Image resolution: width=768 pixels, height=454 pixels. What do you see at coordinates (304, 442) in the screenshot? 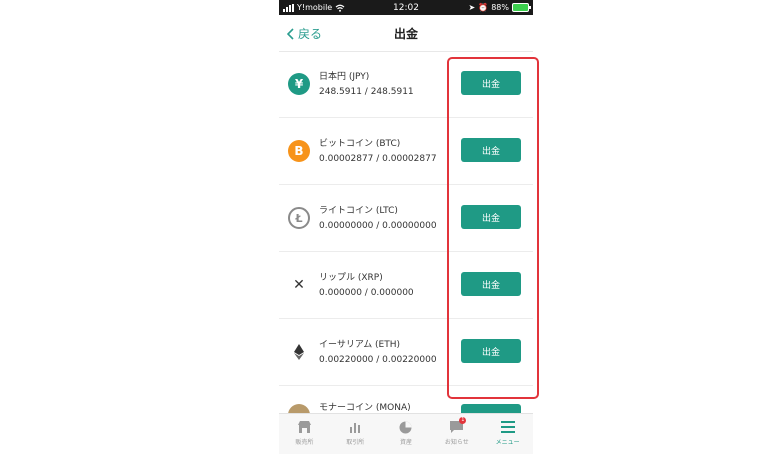
I see `tab-label: 販売所` at bounding box center [304, 442].